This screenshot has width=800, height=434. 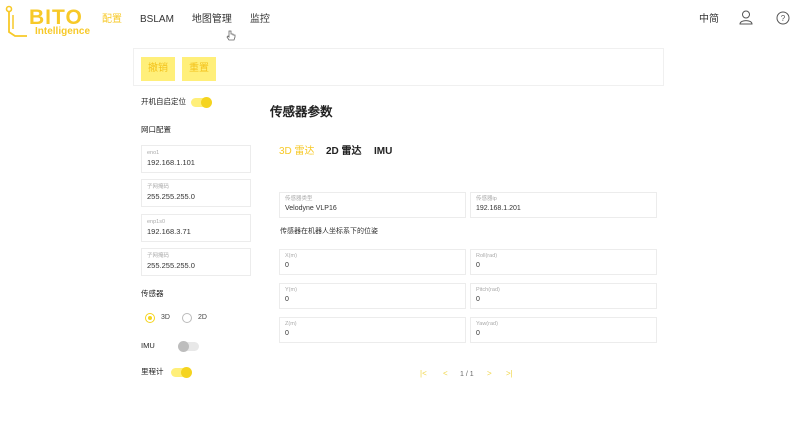 I want to click on language-switch: 中简, so click(x=709, y=20).